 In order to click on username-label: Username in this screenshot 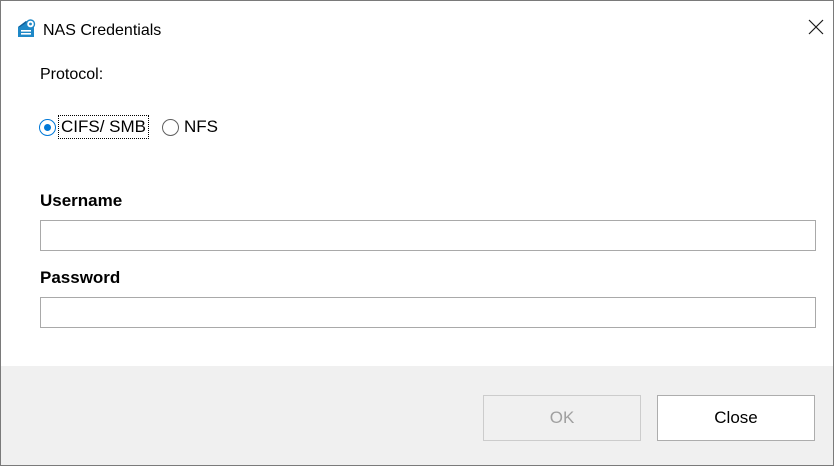, I will do `click(81, 200)`.